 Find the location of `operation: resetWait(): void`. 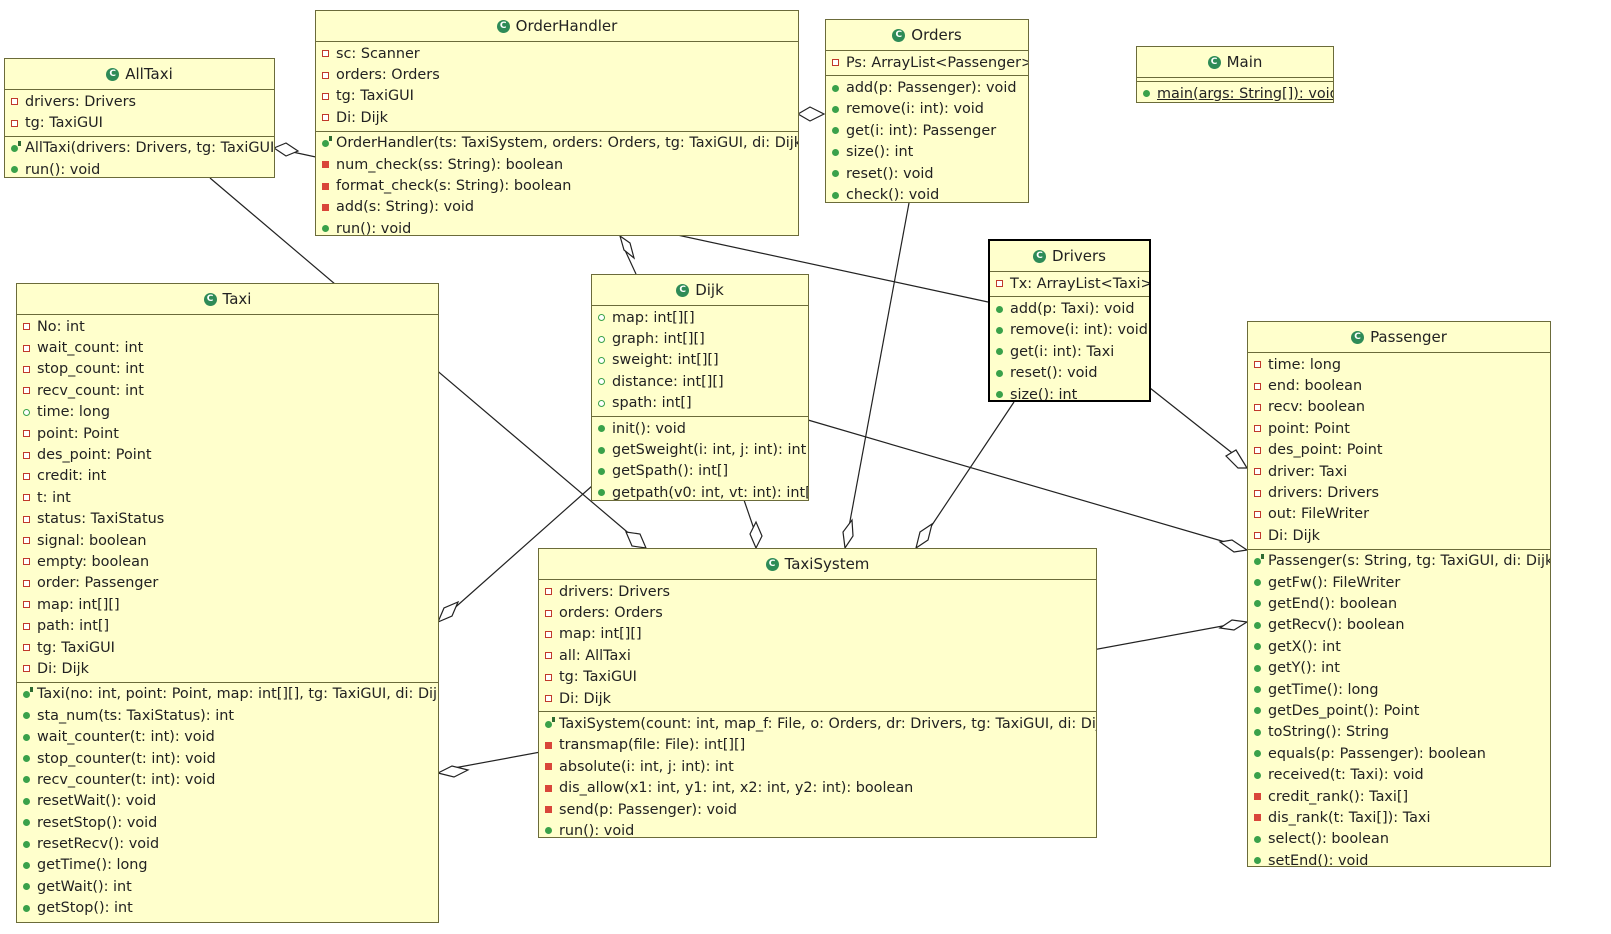

operation: resetWait(): void is located at coordinates (227, 801).